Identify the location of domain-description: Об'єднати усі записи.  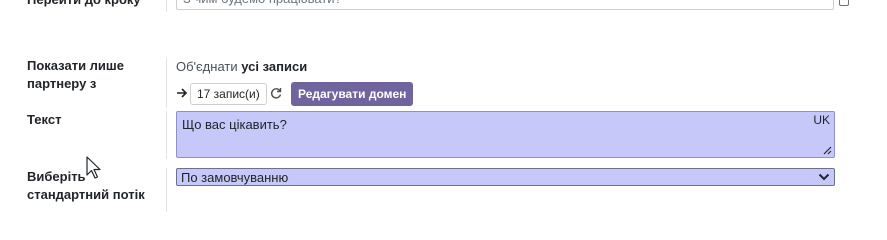
(241, 66).